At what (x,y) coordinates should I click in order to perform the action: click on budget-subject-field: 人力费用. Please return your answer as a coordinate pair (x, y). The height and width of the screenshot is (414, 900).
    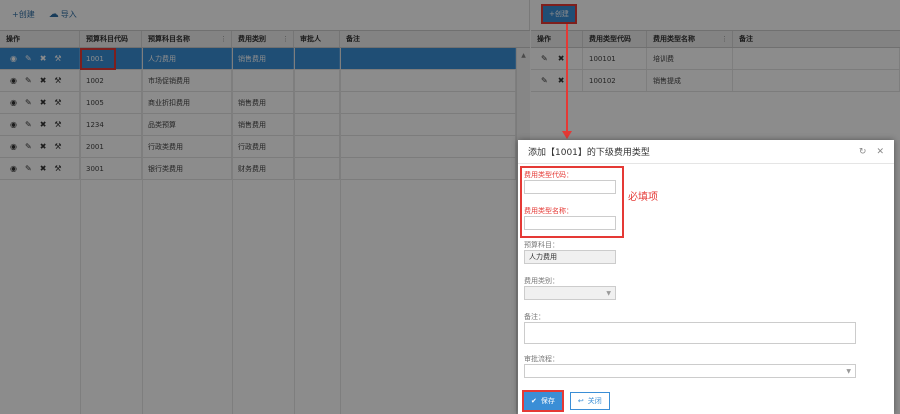
    Looking at the image, I should click on (570, 257).